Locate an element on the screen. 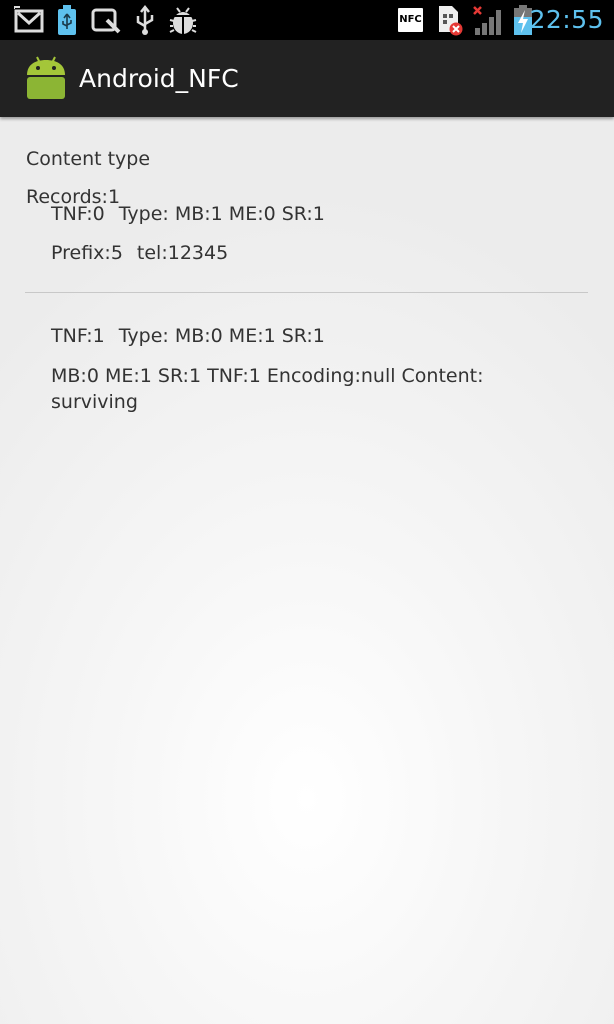 This screenshot has width=614, height=1024. action-bar: Android_NFC is located at coordinates (307, 78).